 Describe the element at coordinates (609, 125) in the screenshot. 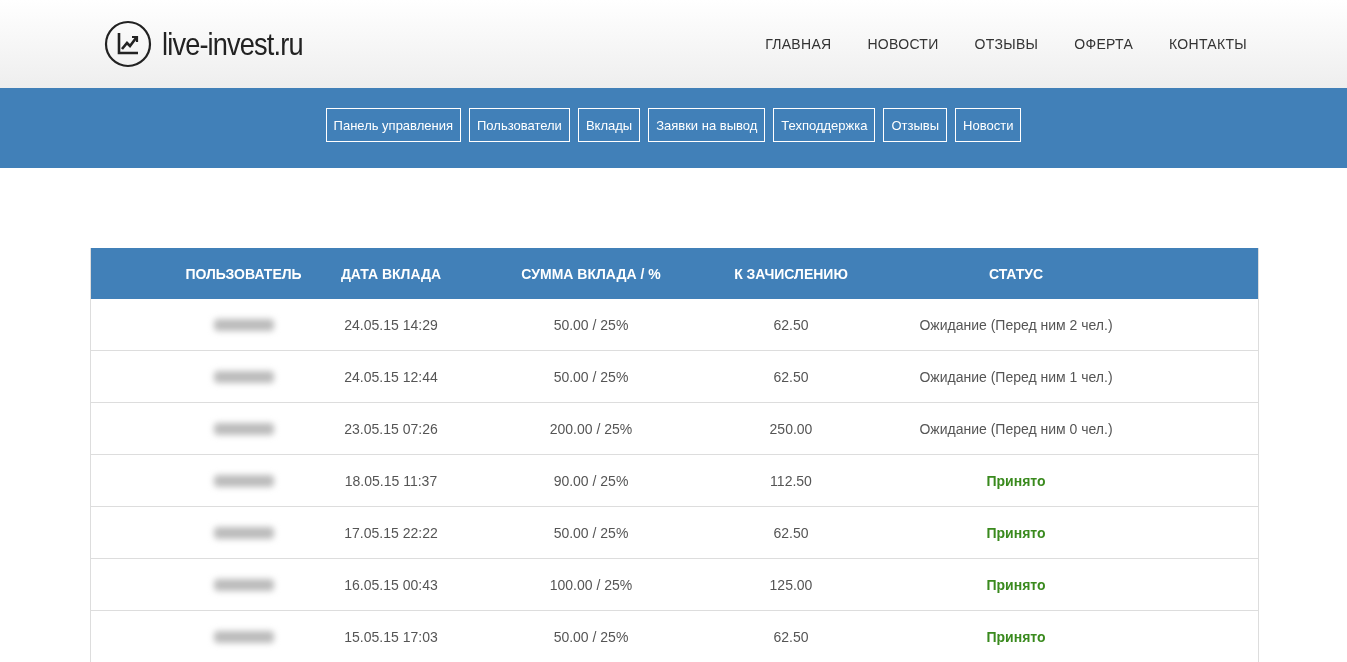

I see `admin-menu-button: Вклады` at that location.